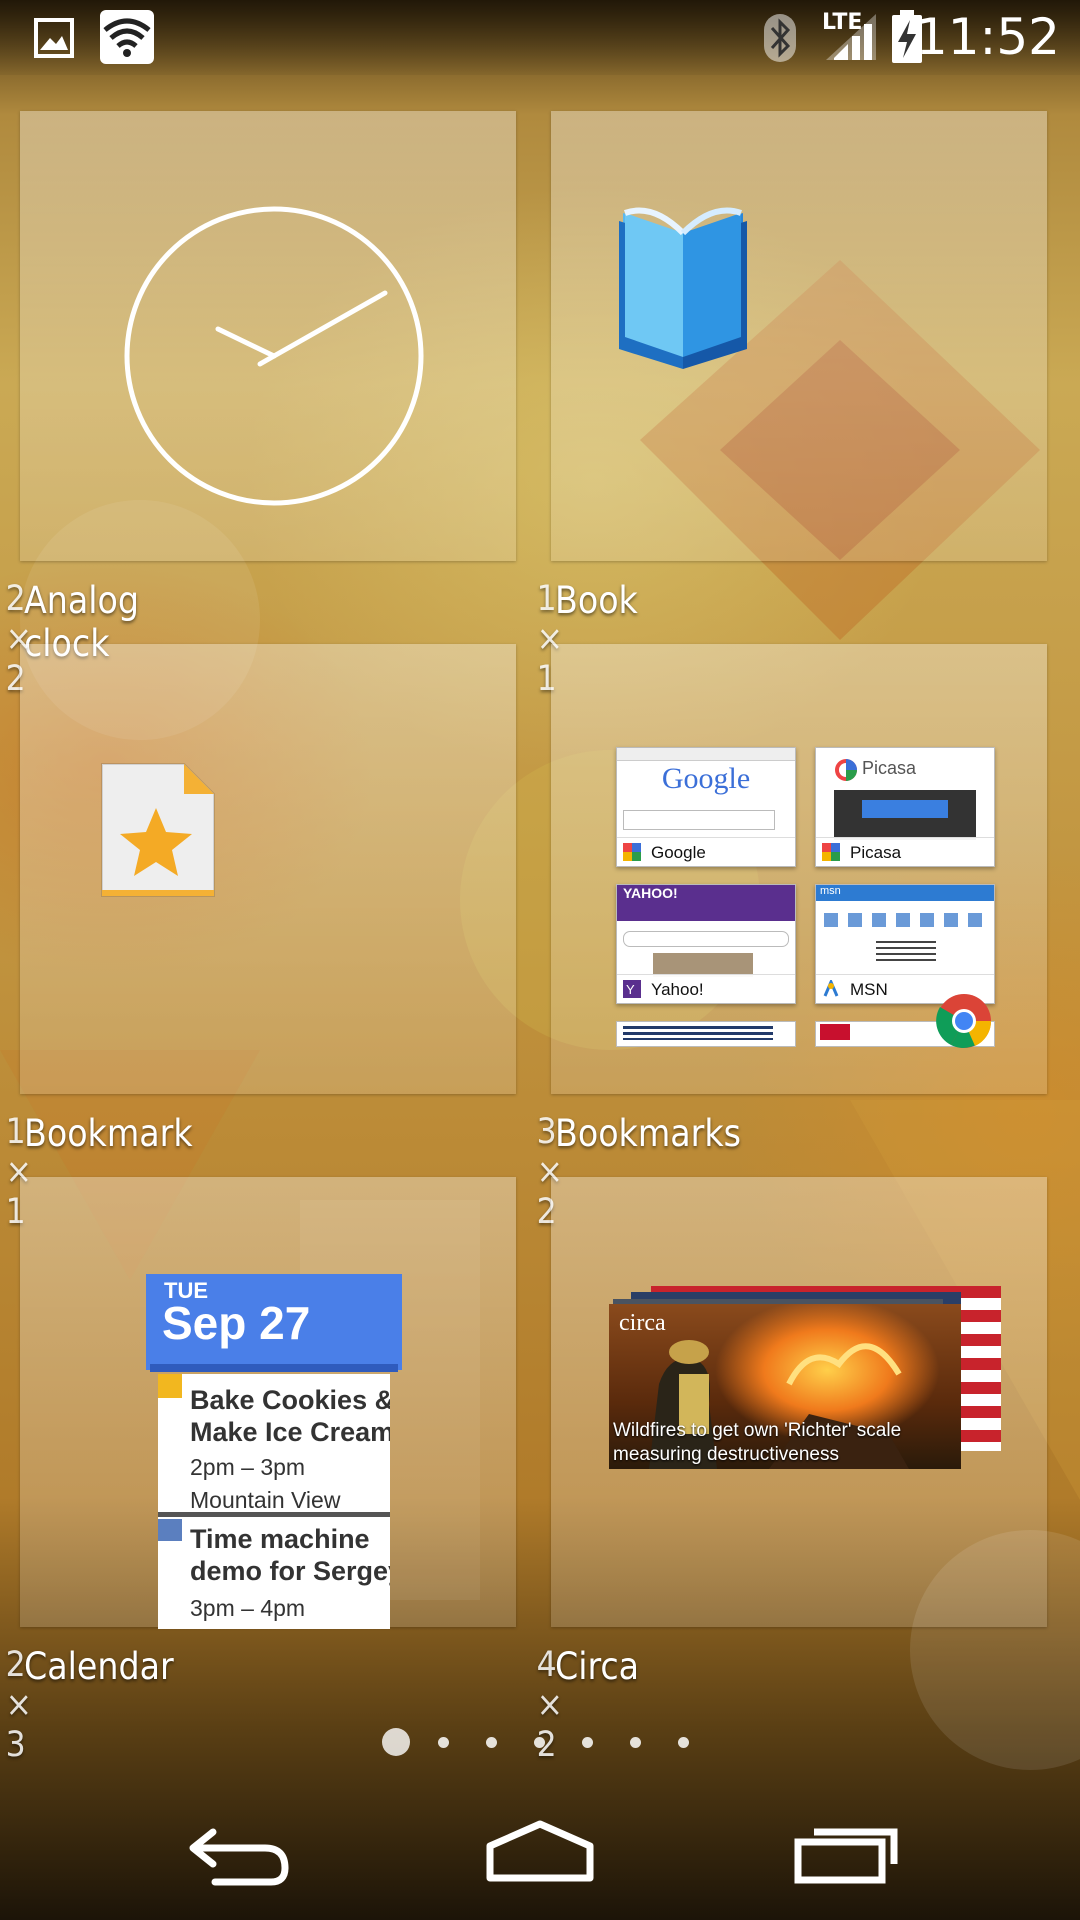 The height and width of the screenshot is (1920, 1080). I want to click on msn-favicon, so click(831, 988).